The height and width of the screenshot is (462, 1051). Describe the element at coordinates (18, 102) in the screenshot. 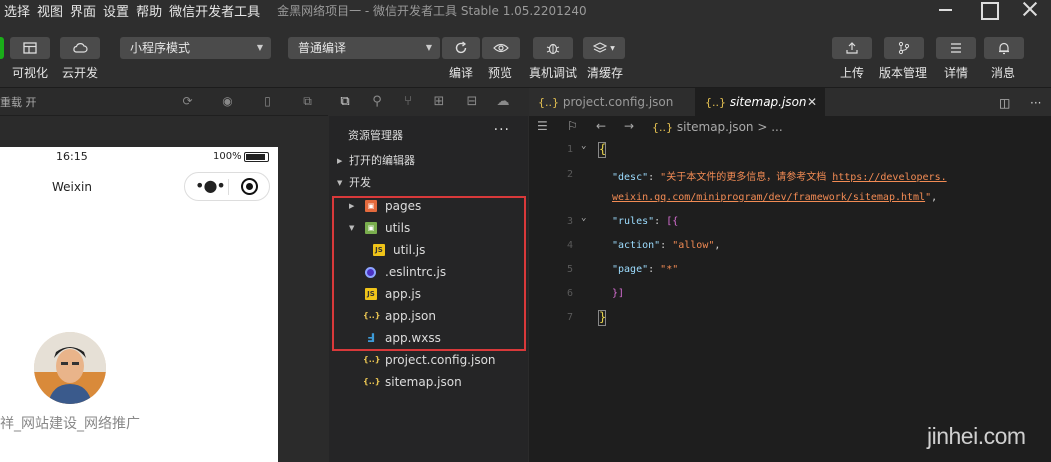

I see `hot-reload-toggle: 重载 开` at that location.